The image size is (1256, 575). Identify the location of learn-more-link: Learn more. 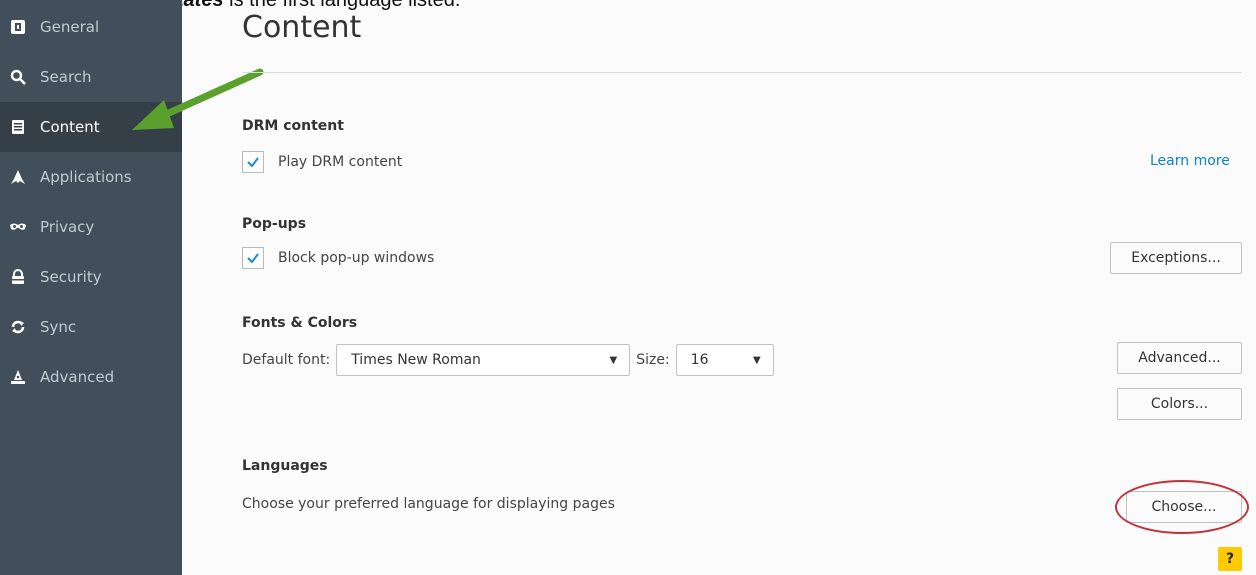
(1190, 161).